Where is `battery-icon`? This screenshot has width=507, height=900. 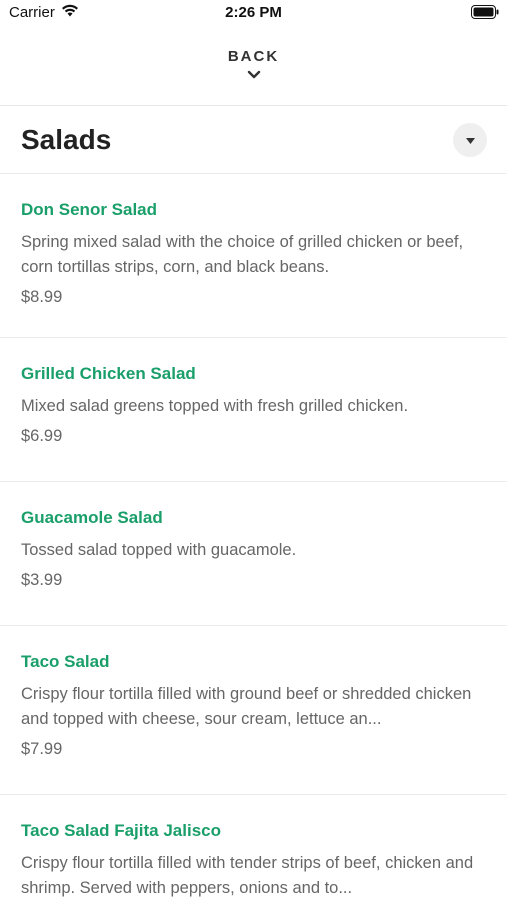
battery-icon is located at coordinates (485, 14).